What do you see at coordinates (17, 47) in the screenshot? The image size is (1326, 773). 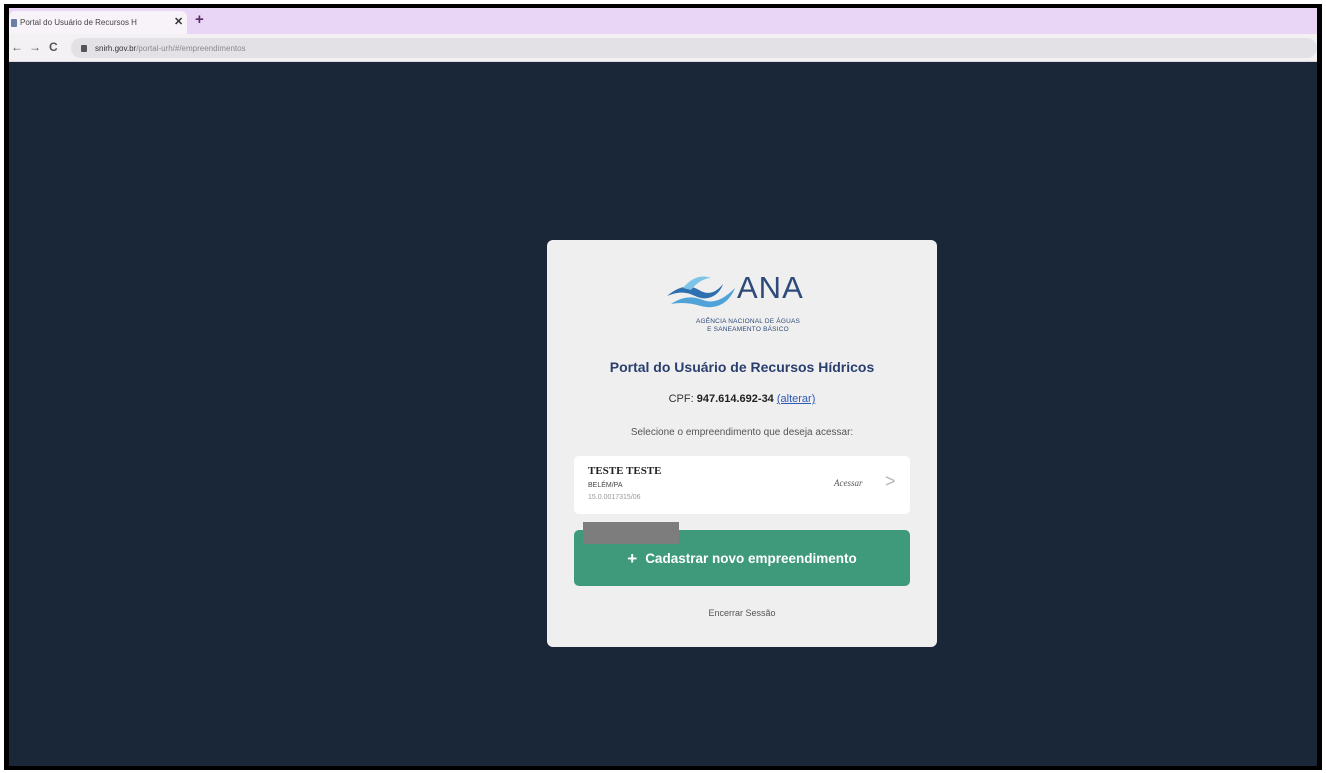 I see `back-button: ←` at bounding box center [17, 47].